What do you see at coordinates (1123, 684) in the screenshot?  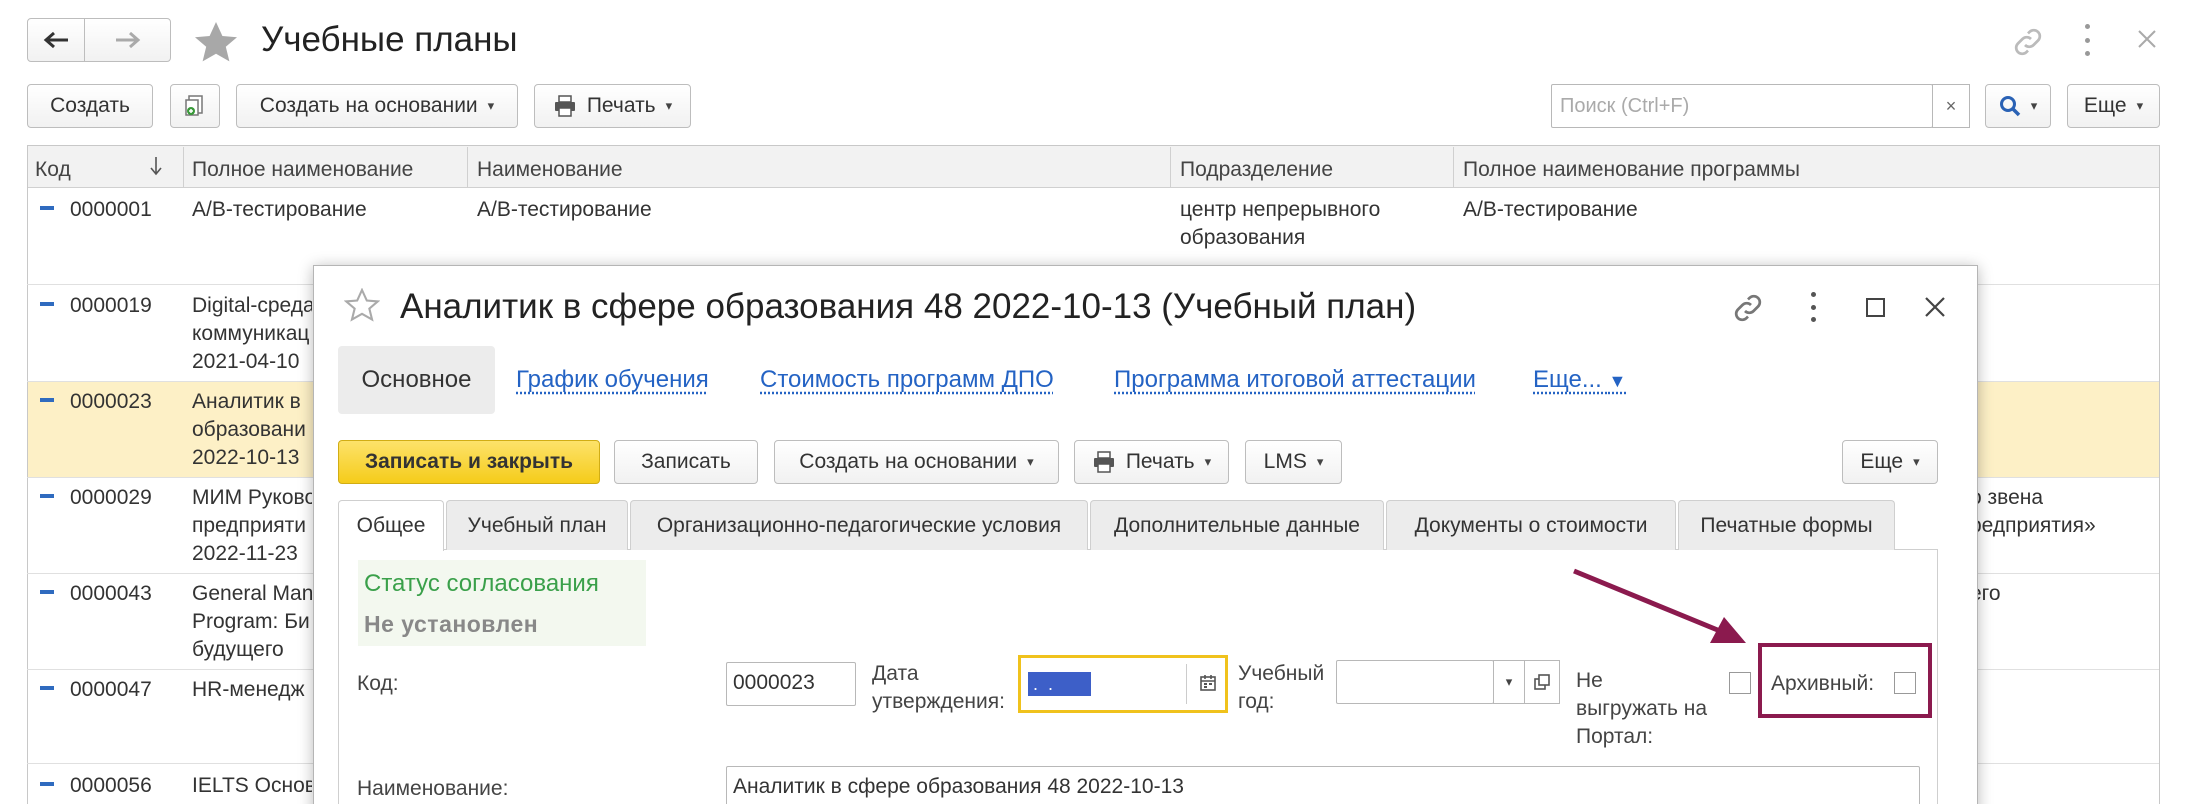 I see `approval-date-field: . .` at bounding box center [1123, 684].